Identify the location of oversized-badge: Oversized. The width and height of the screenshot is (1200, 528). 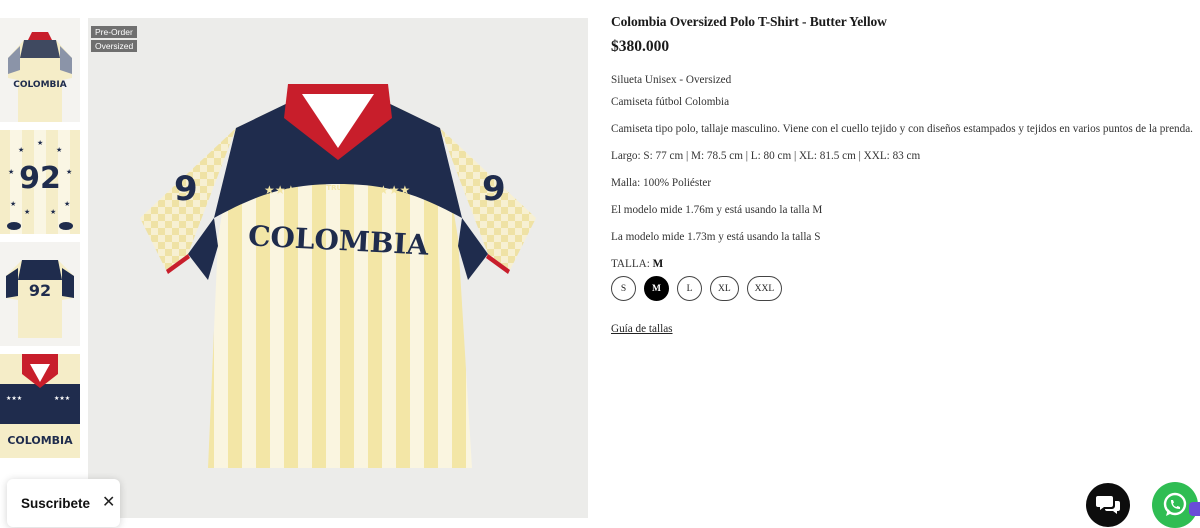
(114, 46).